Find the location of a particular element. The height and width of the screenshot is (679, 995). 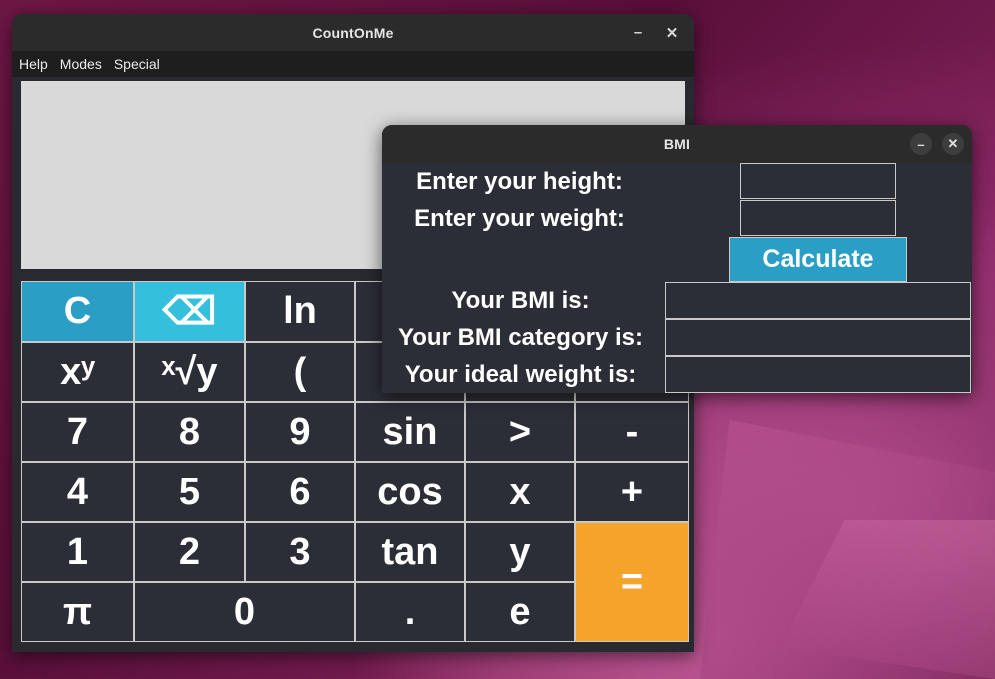

window-title: CountOnMe is located at coordinates (353, 32).